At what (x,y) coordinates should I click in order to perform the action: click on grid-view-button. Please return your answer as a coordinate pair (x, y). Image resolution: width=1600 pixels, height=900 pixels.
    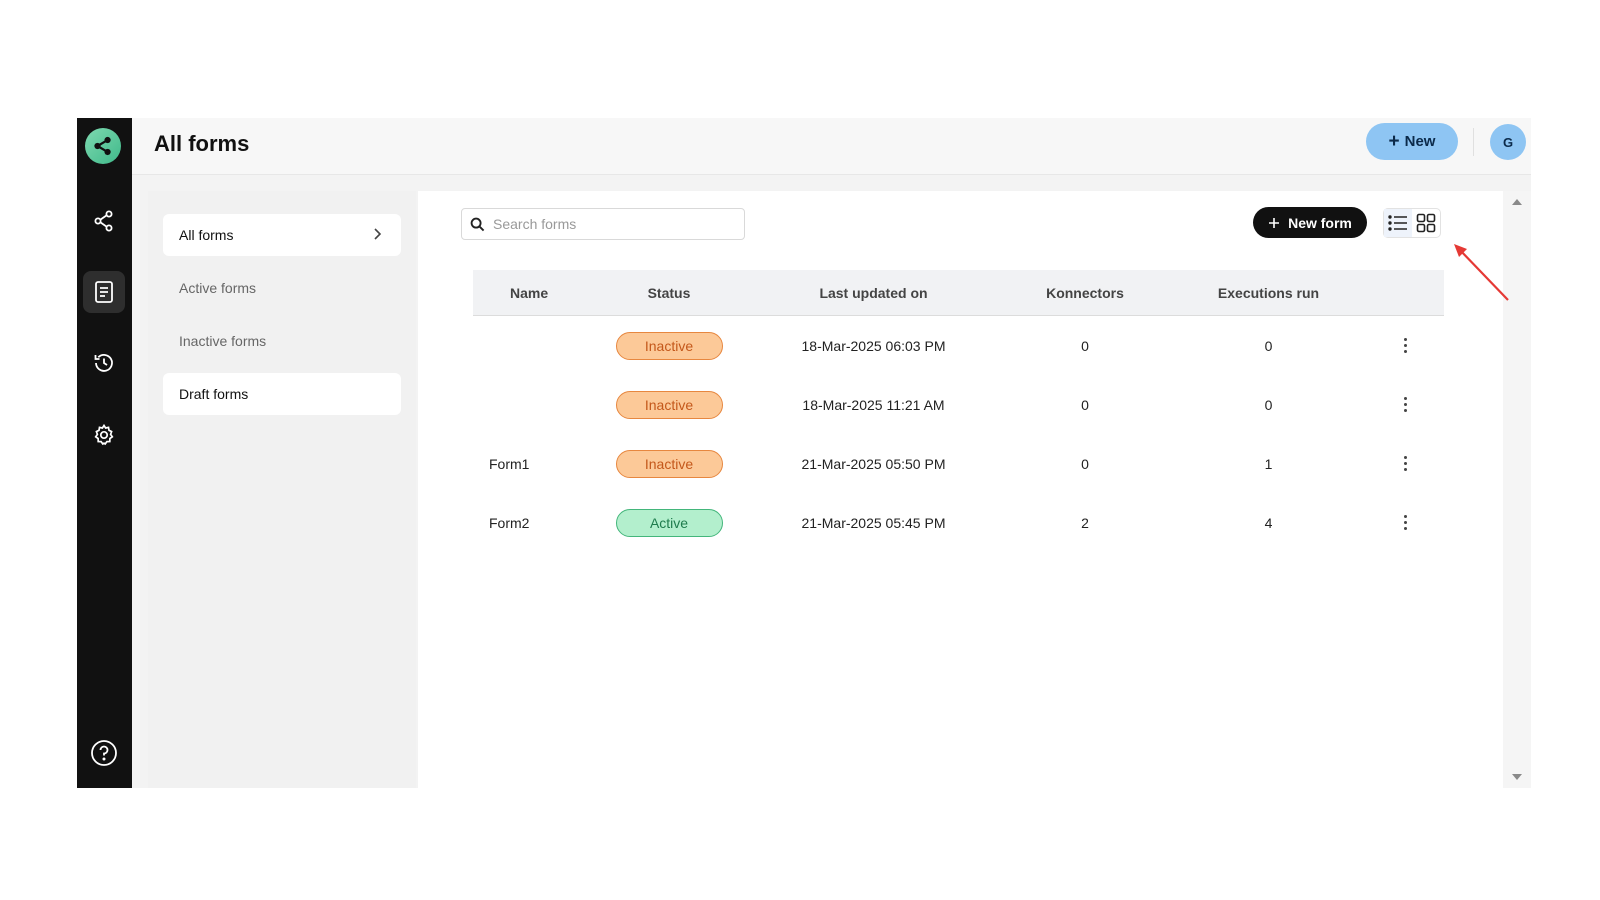
    Looking at the image, I should click on (1426, 223).